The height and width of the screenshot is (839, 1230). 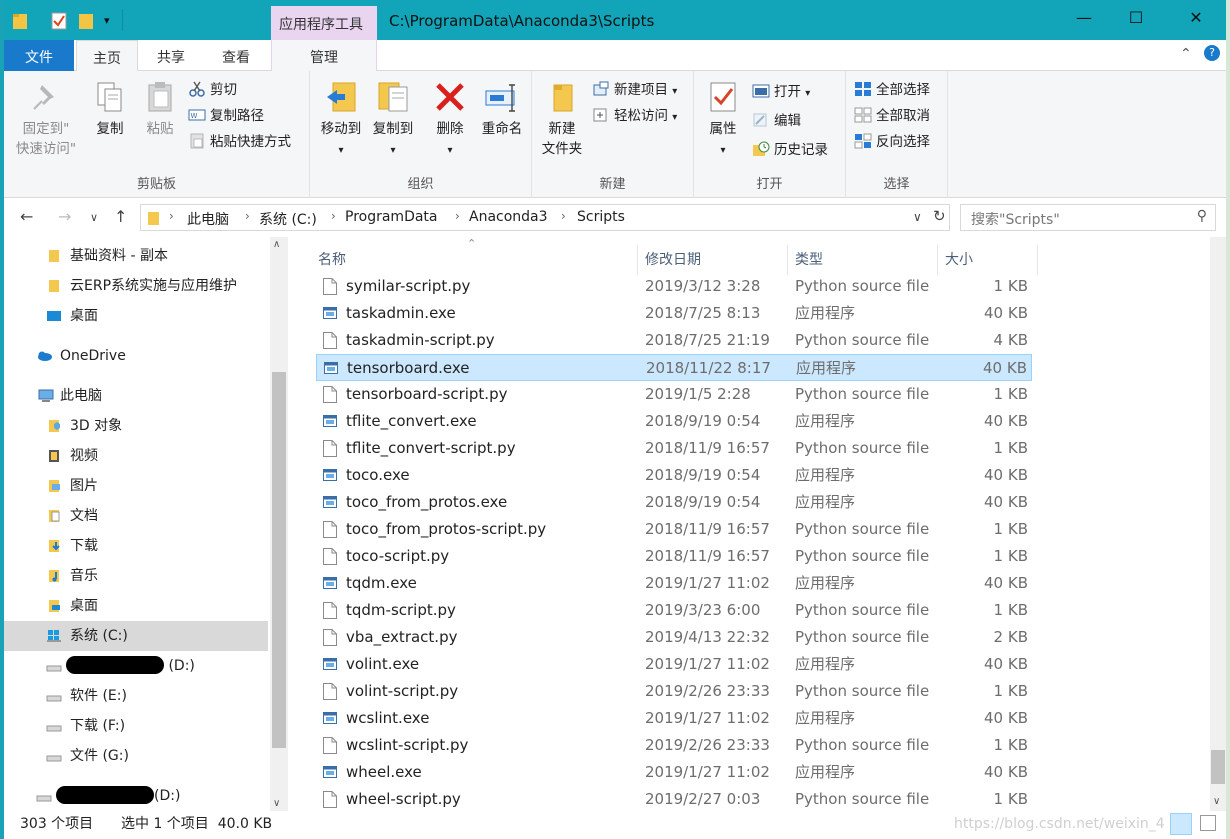 What do you see at coordinates (674, 475) in the screenshot?
I see `table-row: toco.exe 2018/9/19 0:54 应用程序 40 KB` at bounding box center [674, 475].